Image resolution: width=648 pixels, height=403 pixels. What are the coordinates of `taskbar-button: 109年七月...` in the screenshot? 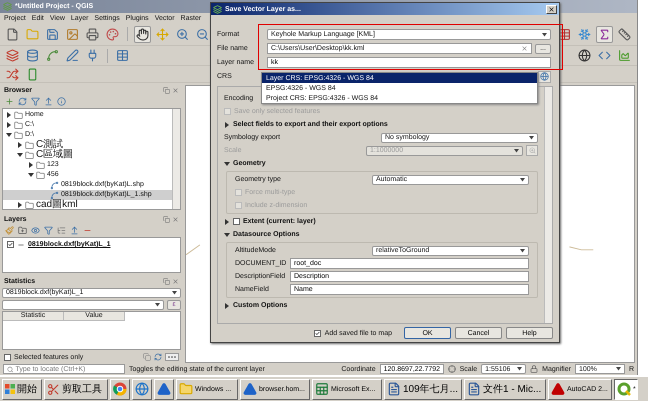 It's located at (423, 389).